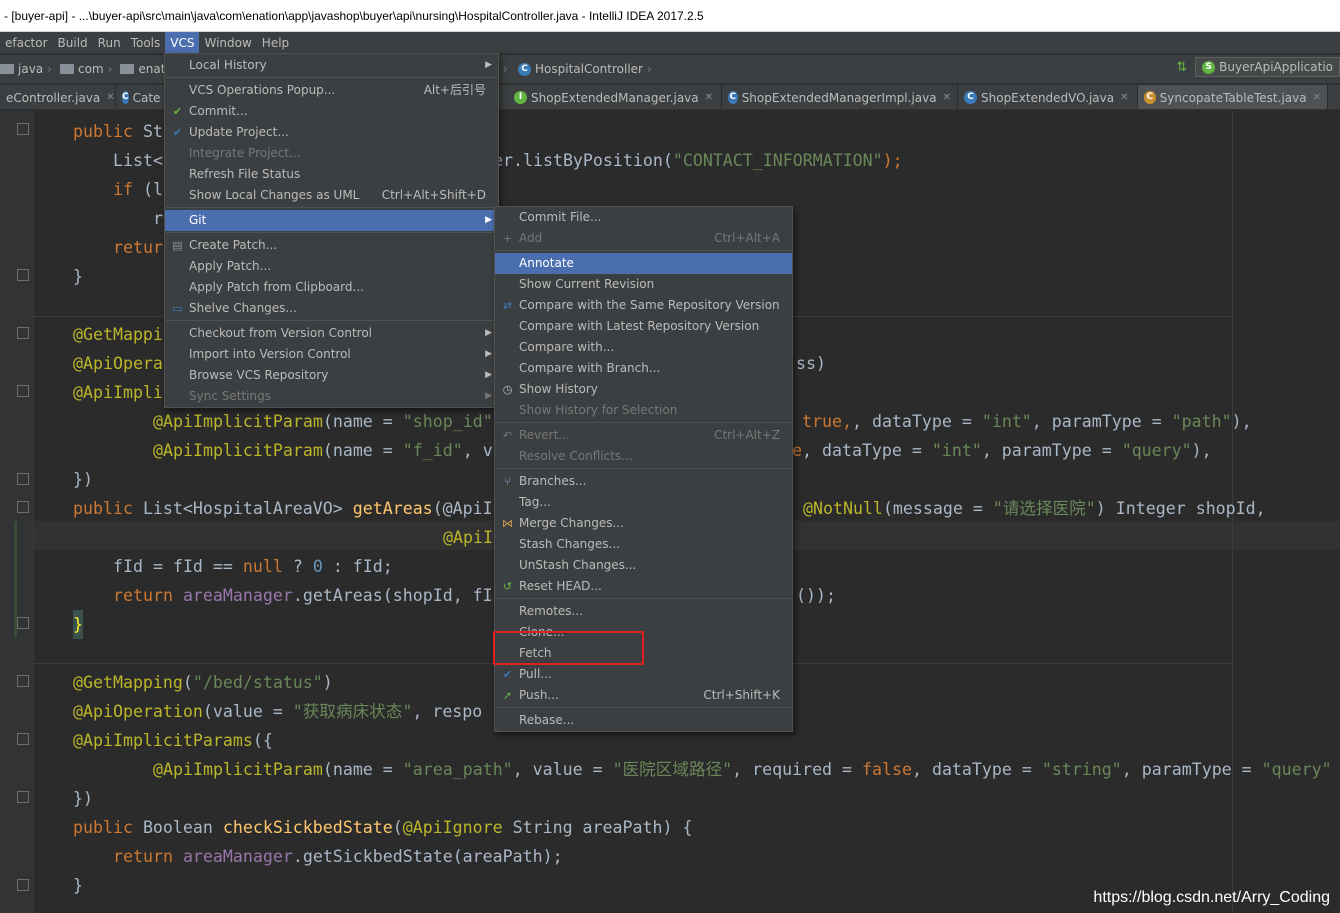 The width and height of the screenshot is (1340, 913). Describe the element at coordinates (331, 354) in the screenshot. I see `menu-item-import-into-version-control: Import into Version Control ▶` at that location.